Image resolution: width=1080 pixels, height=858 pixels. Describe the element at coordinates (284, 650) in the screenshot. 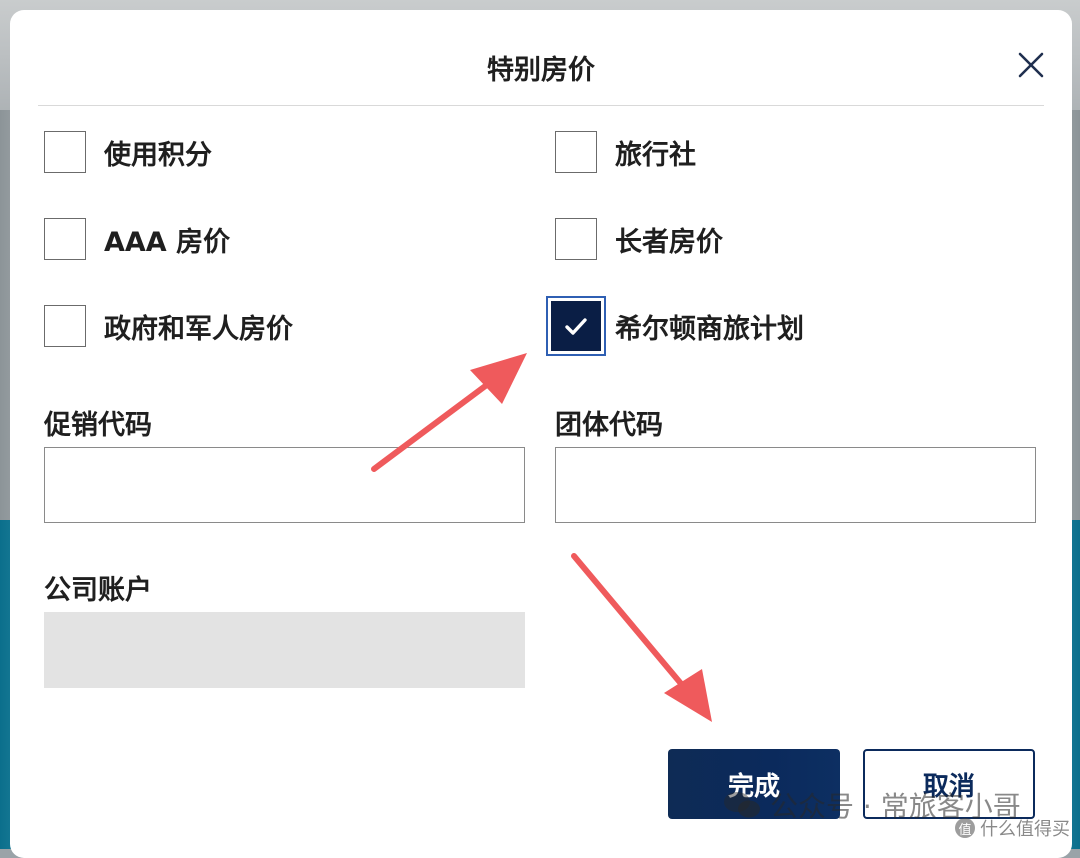

I see `corporate-account-input` at that location.